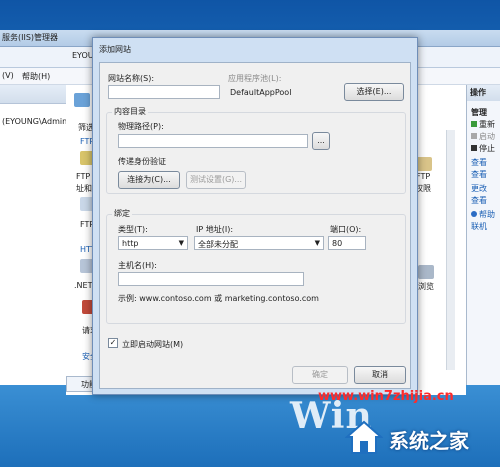  I want to click on menu-view: (V), so click(8, 75).